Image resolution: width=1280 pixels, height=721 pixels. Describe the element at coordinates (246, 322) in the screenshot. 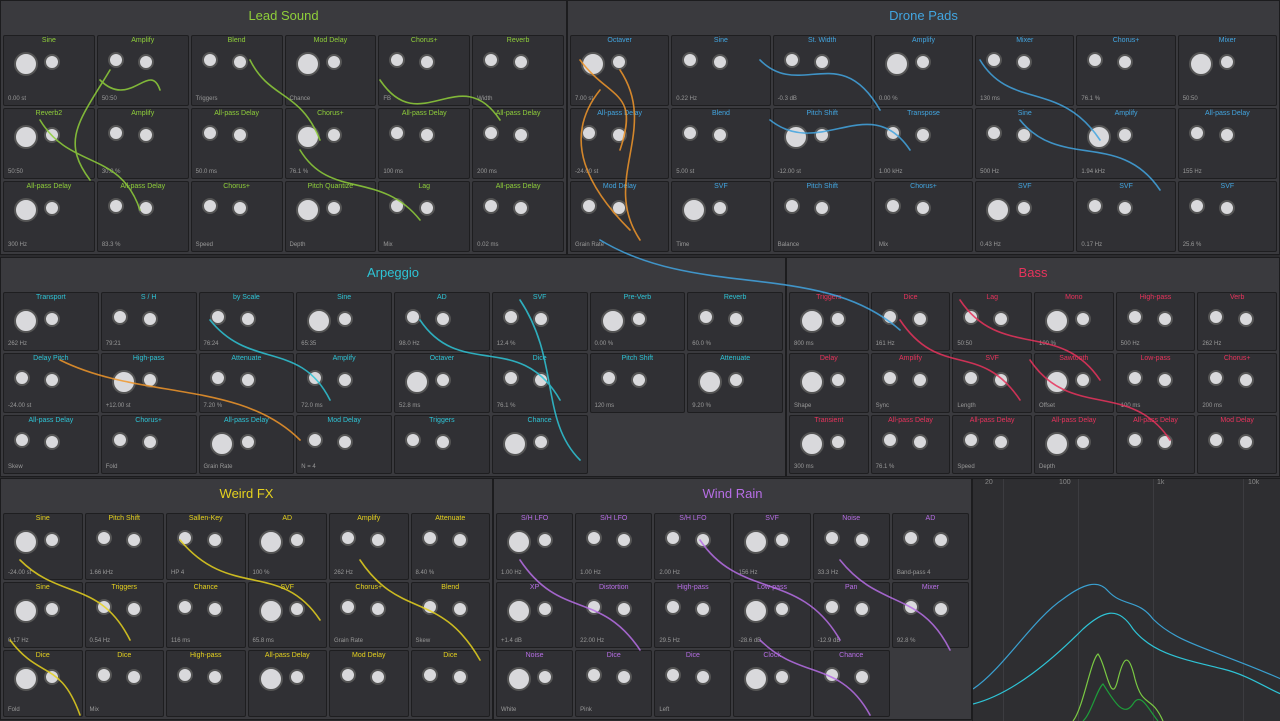

I see `module-by-scale: by Scale 76:24` at that location.